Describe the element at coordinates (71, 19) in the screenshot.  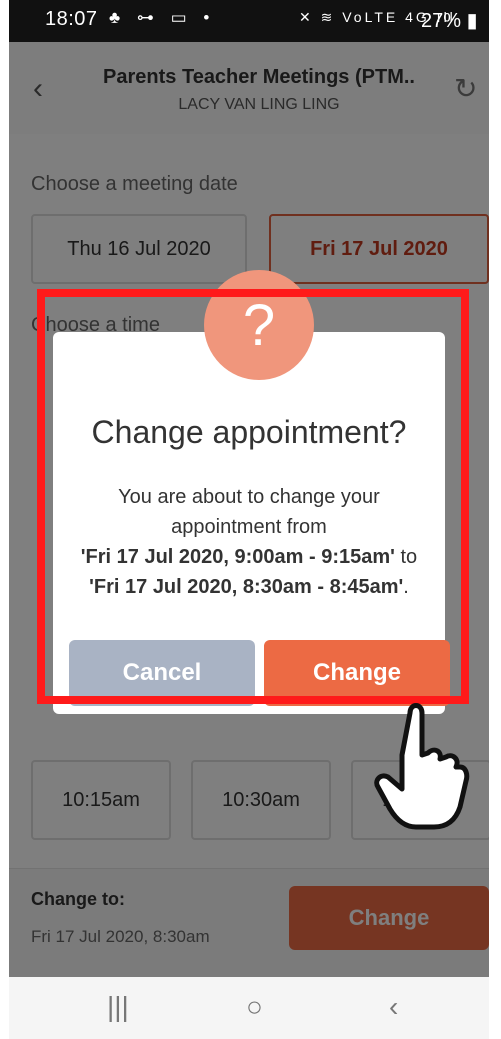
I see `clock: 18:07` at that location.